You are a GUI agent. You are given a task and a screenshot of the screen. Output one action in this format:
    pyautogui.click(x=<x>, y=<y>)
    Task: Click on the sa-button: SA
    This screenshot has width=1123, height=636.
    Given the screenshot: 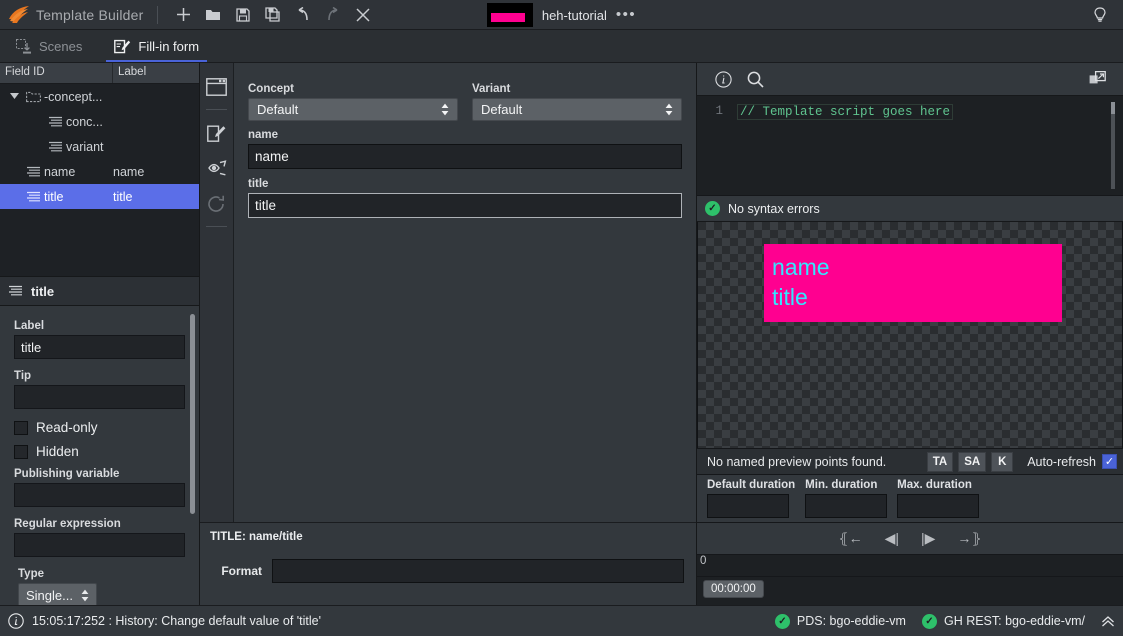 What is the action you would take?
    pyautogui.click(x=972, y=461)
    